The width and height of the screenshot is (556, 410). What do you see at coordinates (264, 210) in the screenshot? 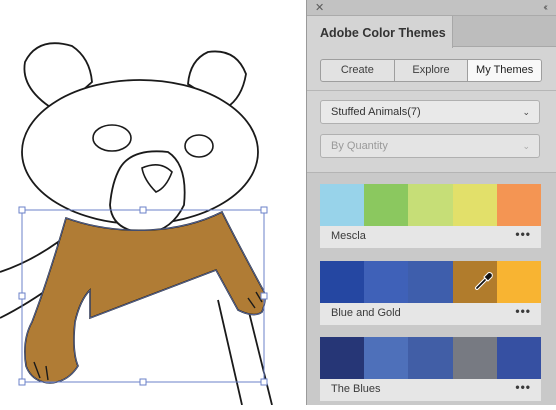
I see `handle-top-right` at bounding box center [264, 210].